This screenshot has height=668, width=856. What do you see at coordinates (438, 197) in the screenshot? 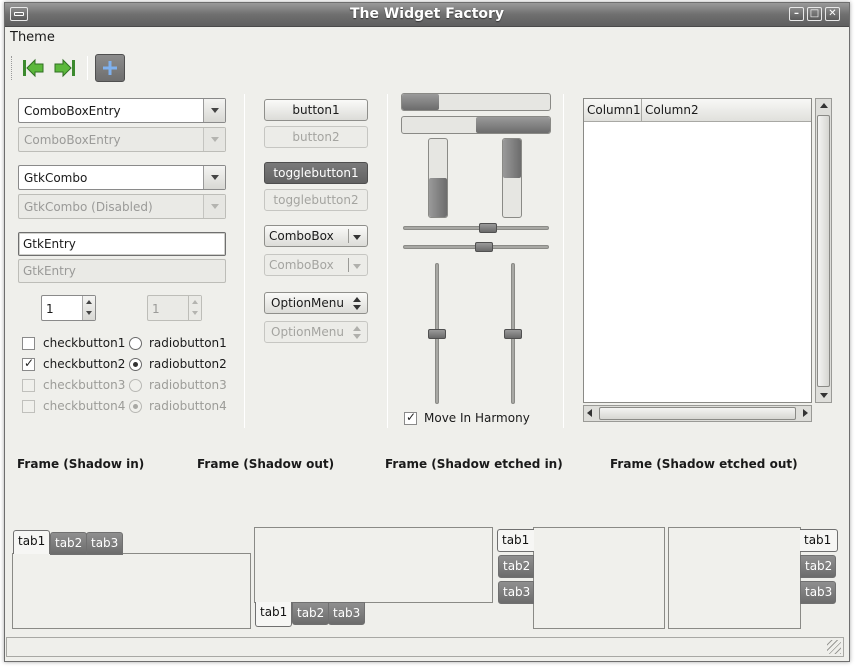
I see `progress-fill-v1` at bounding box center [438, 197].